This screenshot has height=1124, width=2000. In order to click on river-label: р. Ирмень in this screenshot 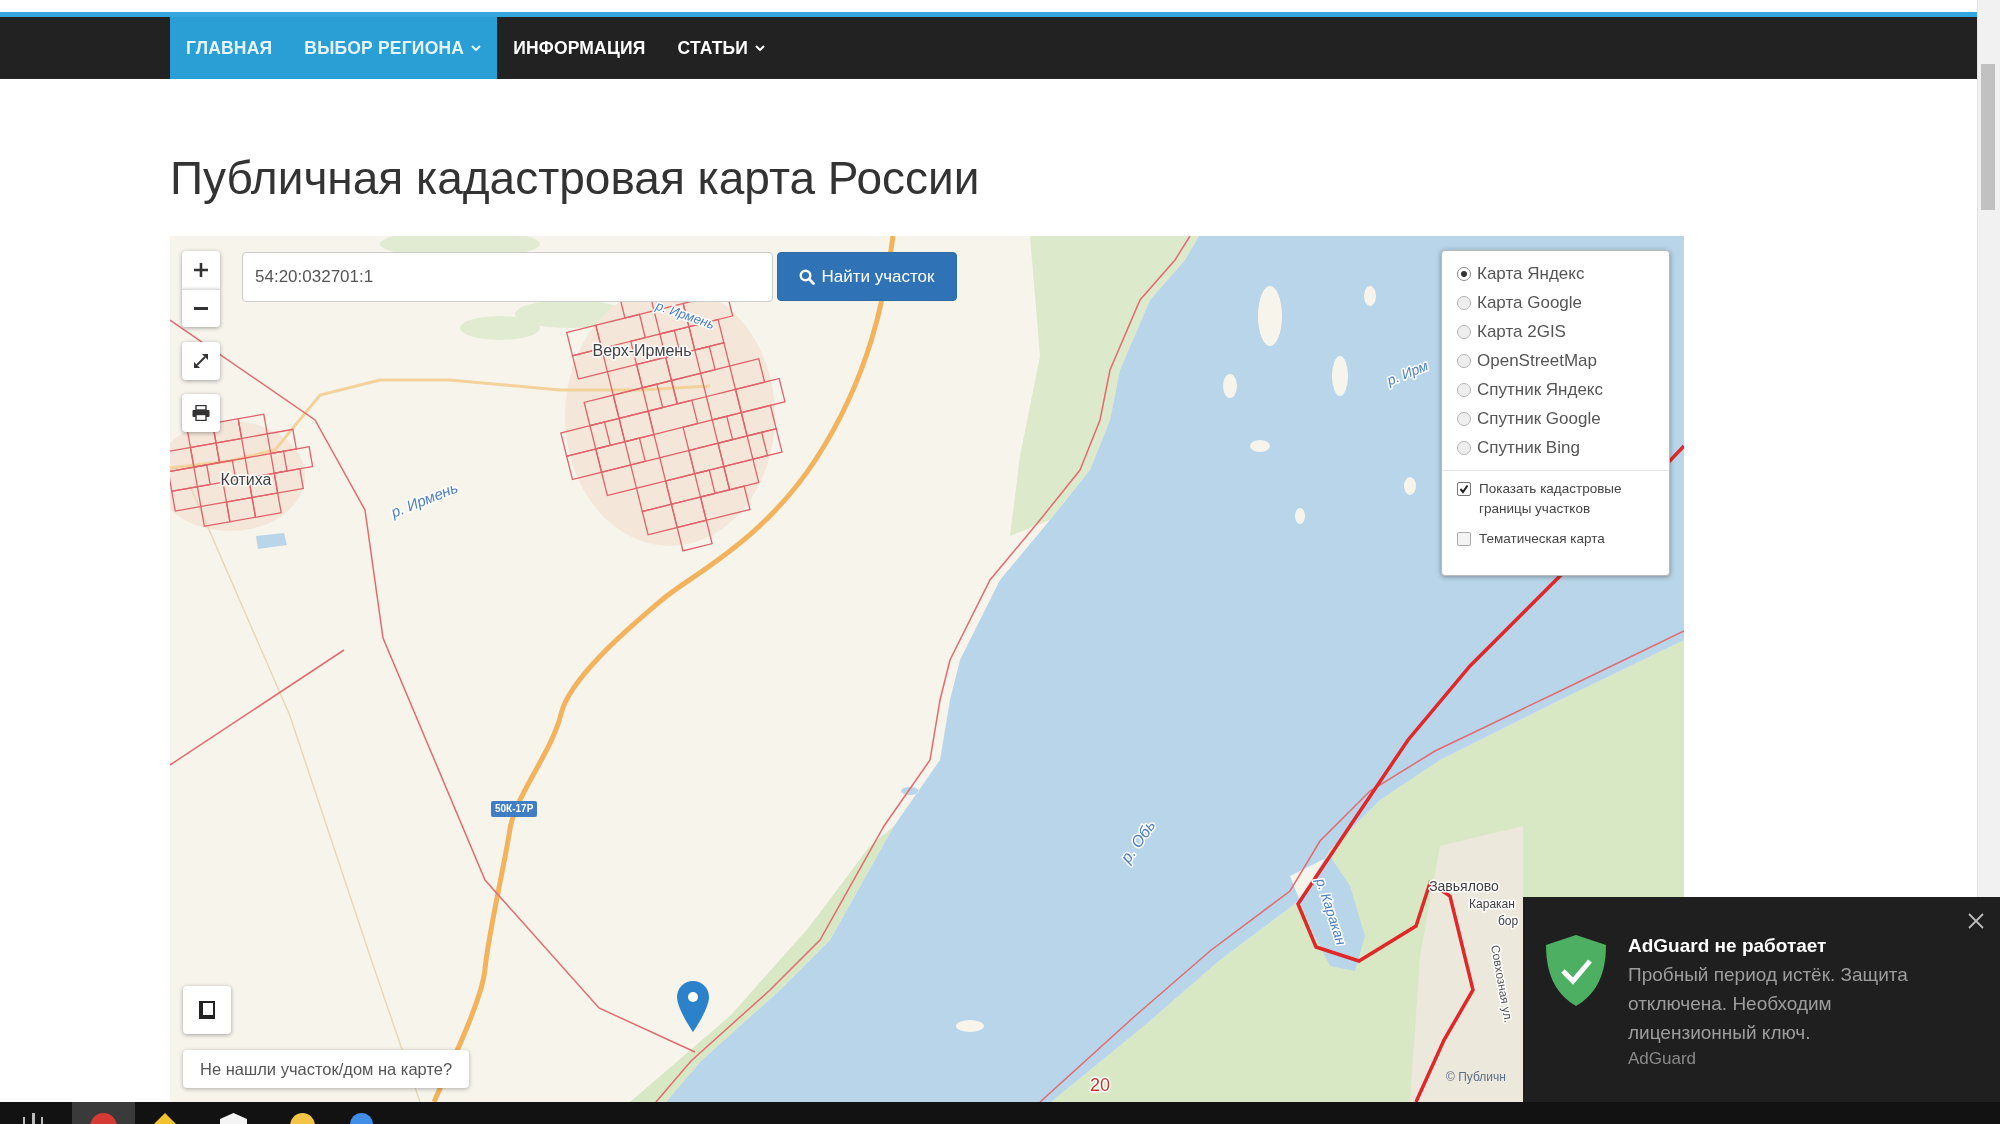, I will do `click(424, 499)`.